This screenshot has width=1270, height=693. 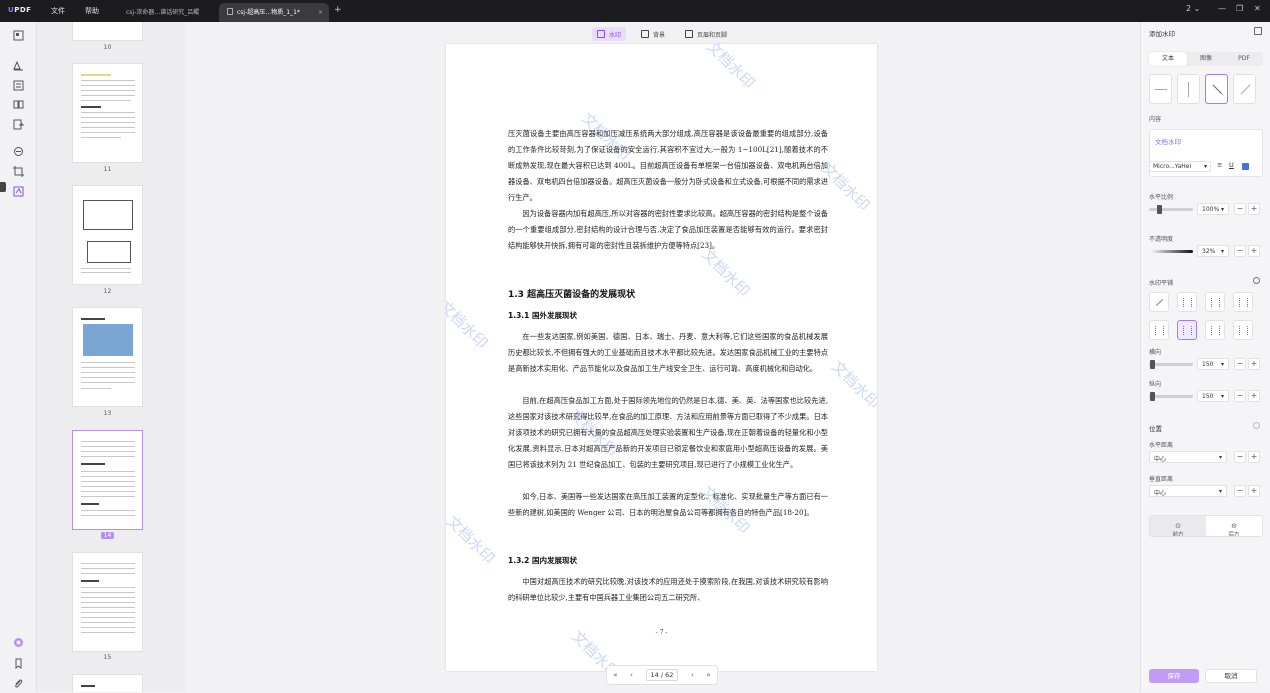 What do you see at coordinates (1171, 364) in the screenshot?
I see `h-spacing-slider` at bounding box center [1171, 364].